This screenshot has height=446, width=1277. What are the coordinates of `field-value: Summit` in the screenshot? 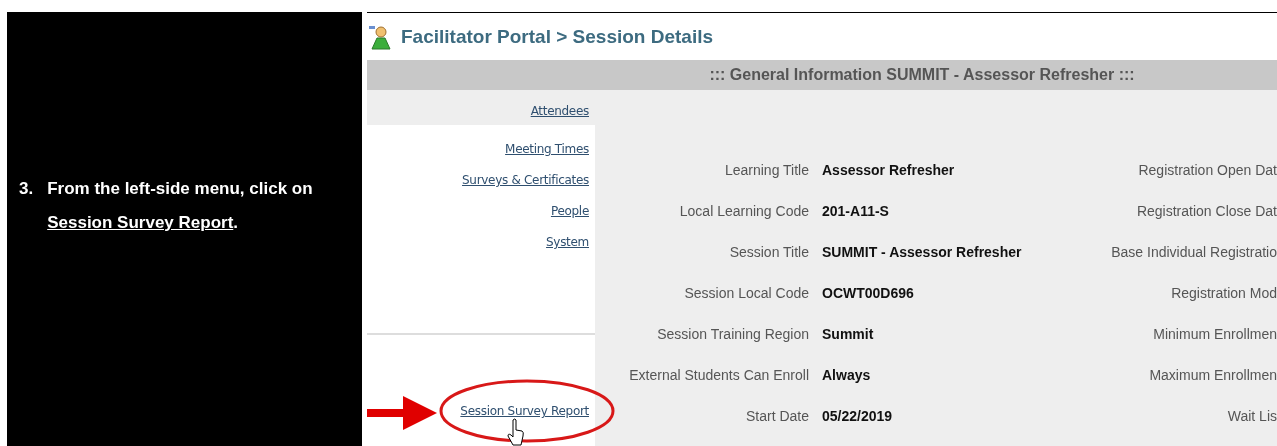 It's located at (848, 334).